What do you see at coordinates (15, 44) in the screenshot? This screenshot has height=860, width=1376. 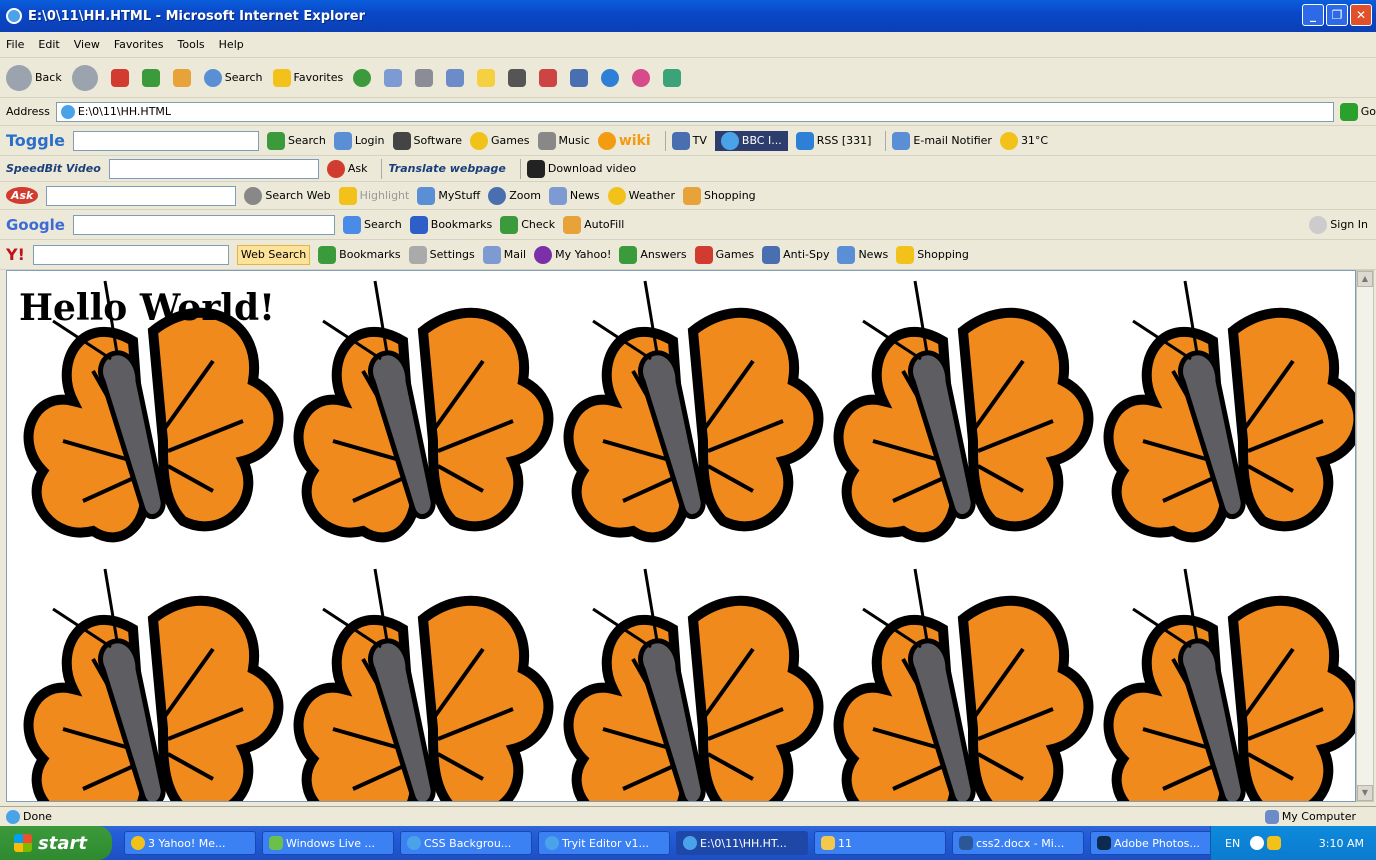 I see `menu-file: File` at bounding box center [15, 44].